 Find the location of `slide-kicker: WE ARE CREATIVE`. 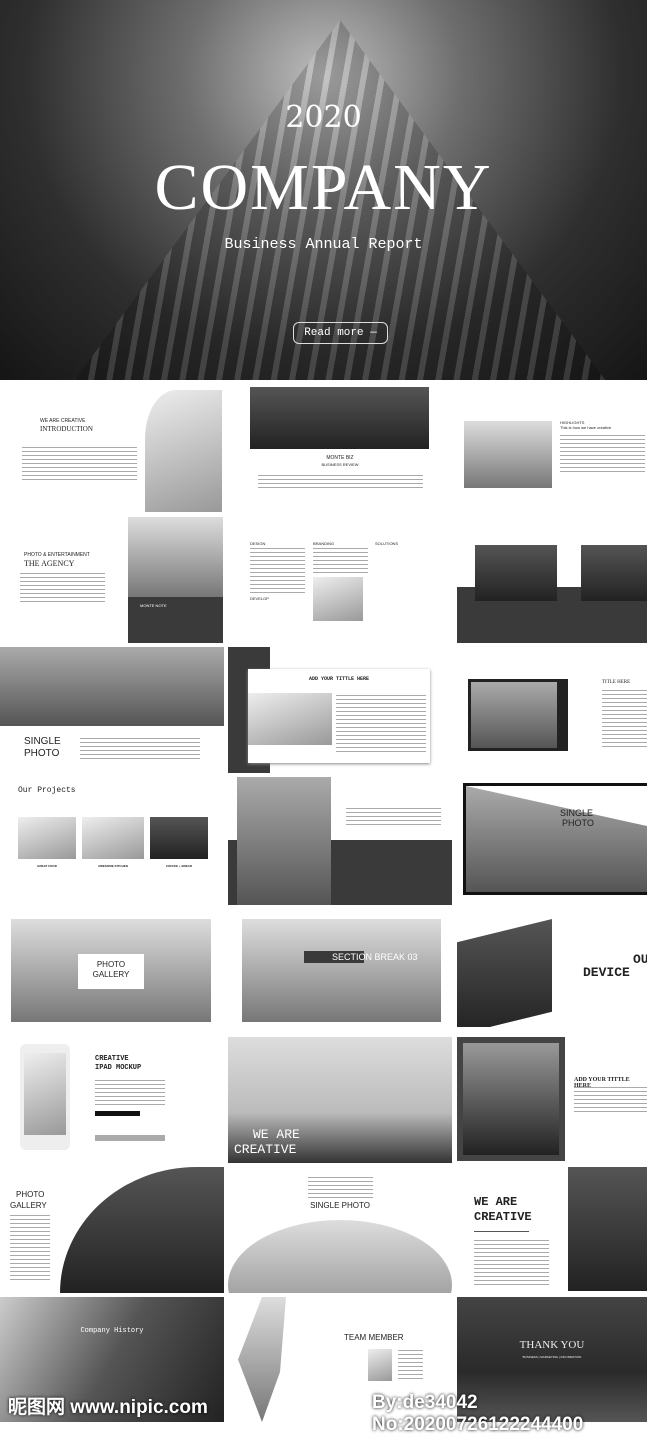

slide-kicker: WE ARE CREATIVE is located at coordinates (63, 421).